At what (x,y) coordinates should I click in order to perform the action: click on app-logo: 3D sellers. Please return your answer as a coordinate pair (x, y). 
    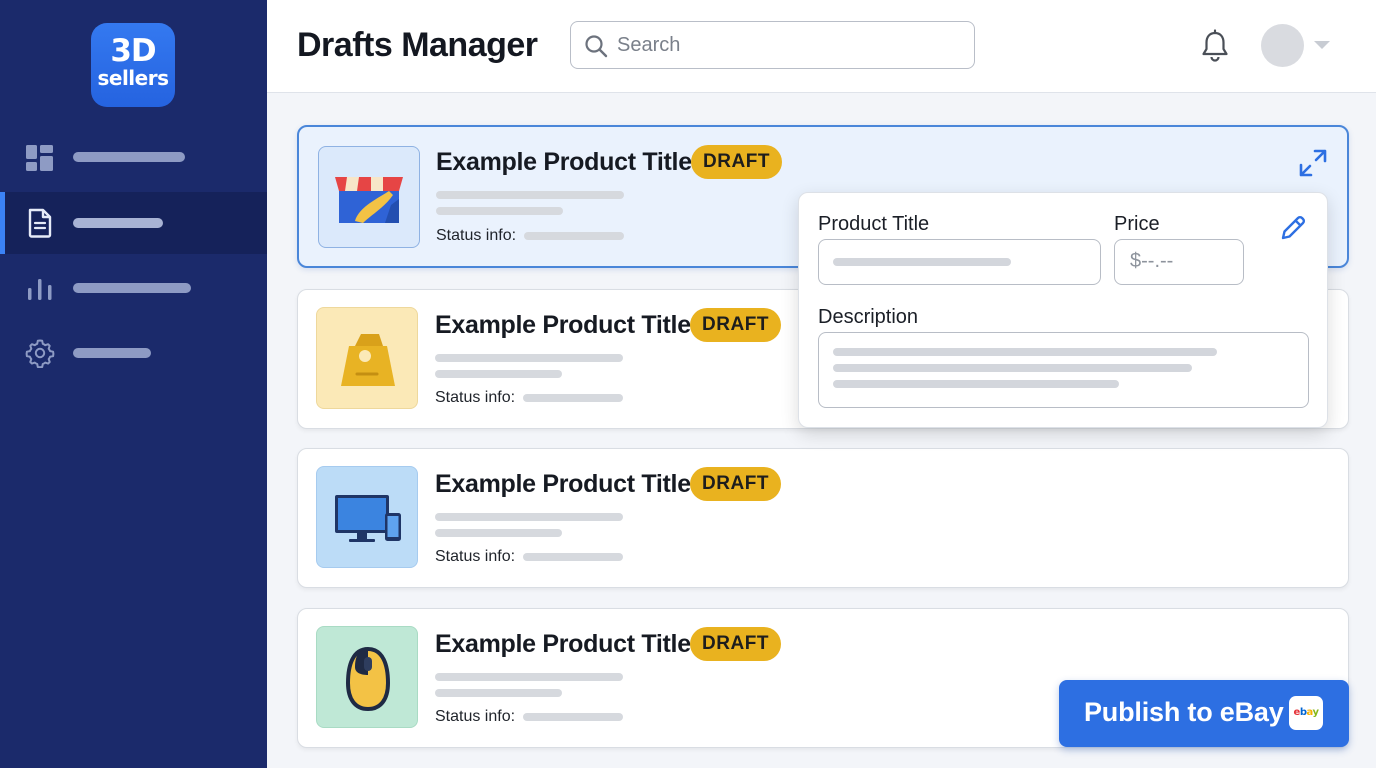
    Looking at the image, I should click on (133, 65).